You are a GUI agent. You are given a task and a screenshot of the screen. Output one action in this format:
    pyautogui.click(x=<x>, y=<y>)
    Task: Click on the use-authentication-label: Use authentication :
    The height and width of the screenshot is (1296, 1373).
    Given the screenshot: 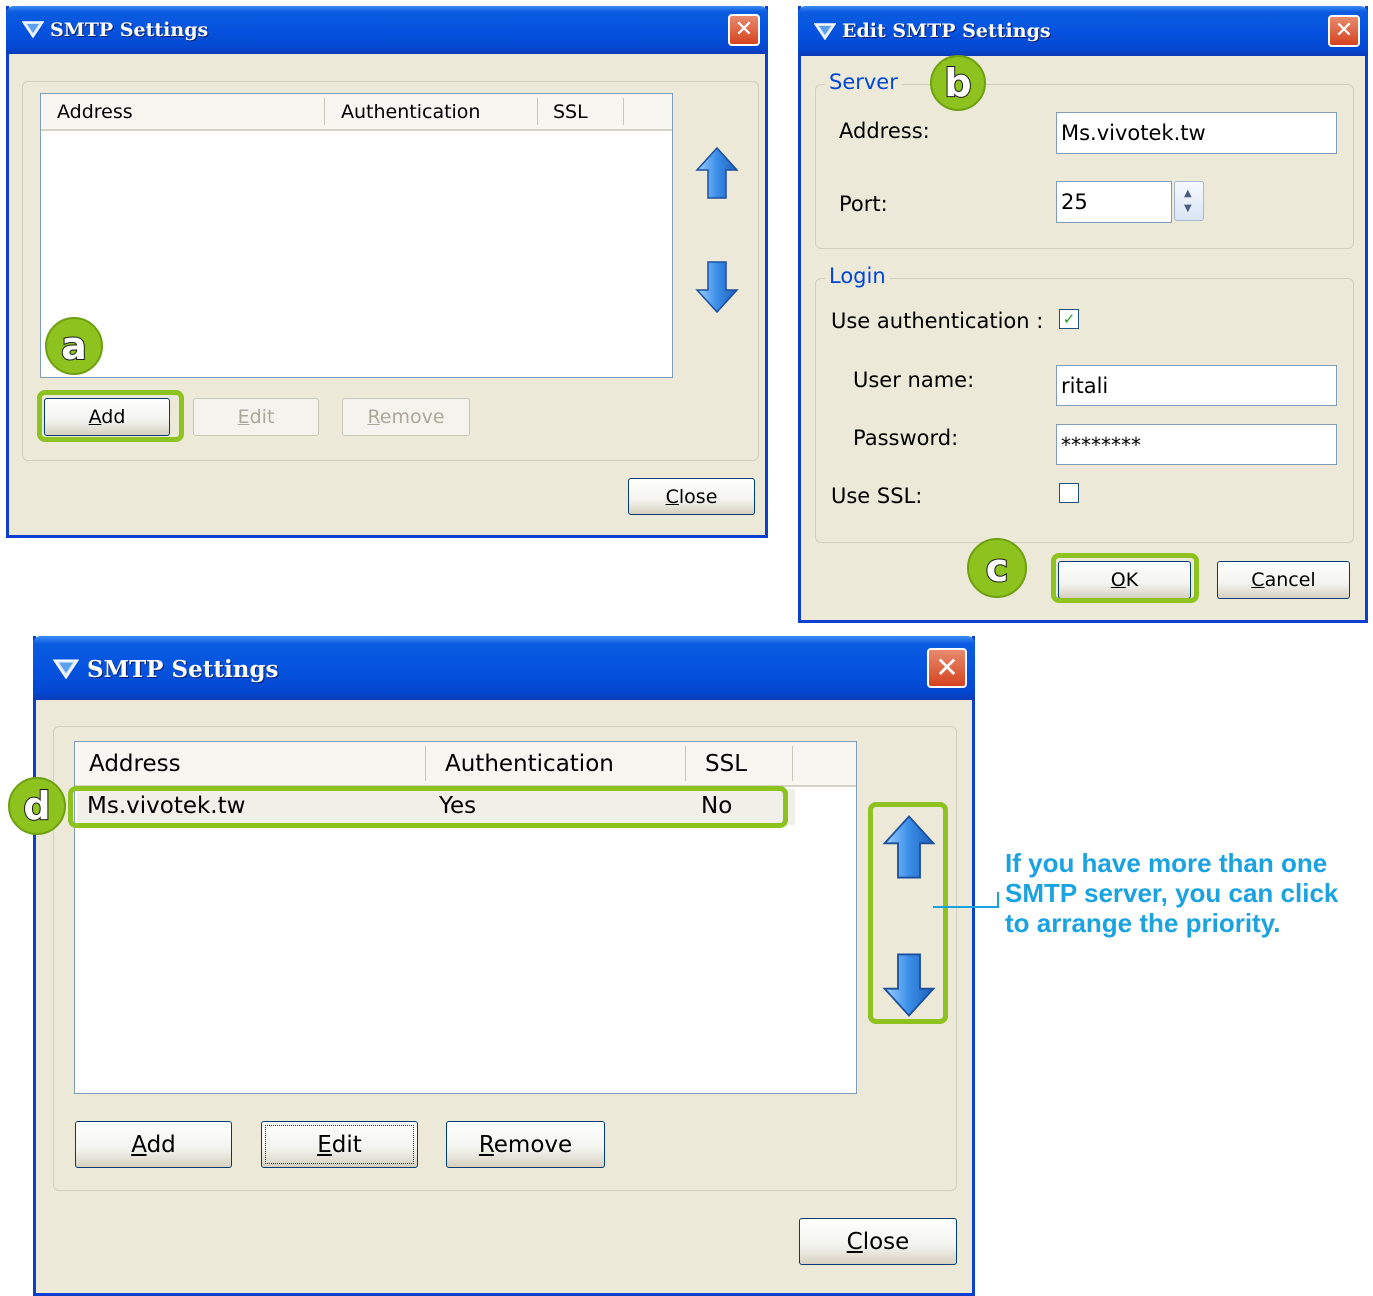 What is the action you would take?
    pyautogui.click(x=937, y=321)
    